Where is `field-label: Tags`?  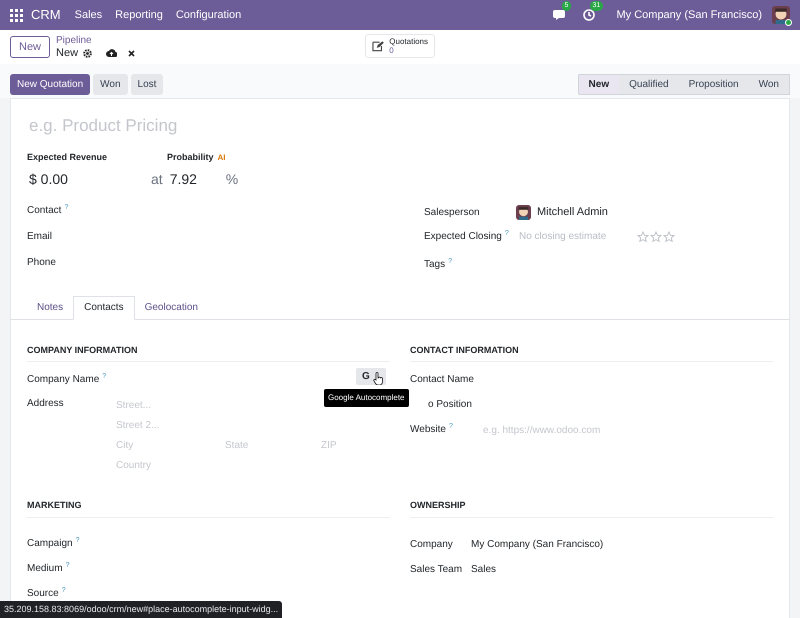
field-label: Tags is located at coordinates (435, 265).